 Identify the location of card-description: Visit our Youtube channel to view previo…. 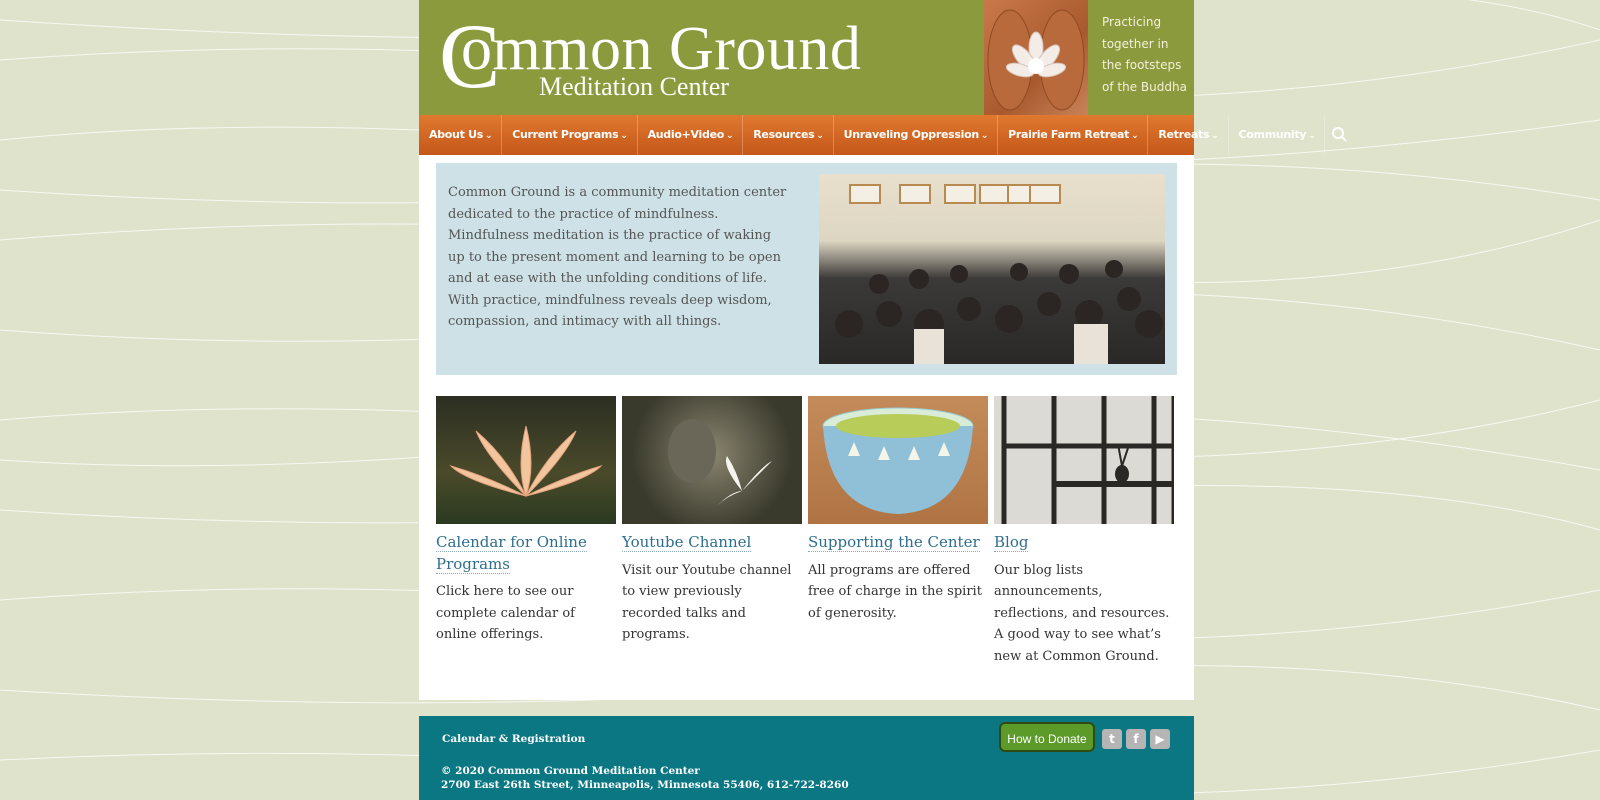
(707, 602).